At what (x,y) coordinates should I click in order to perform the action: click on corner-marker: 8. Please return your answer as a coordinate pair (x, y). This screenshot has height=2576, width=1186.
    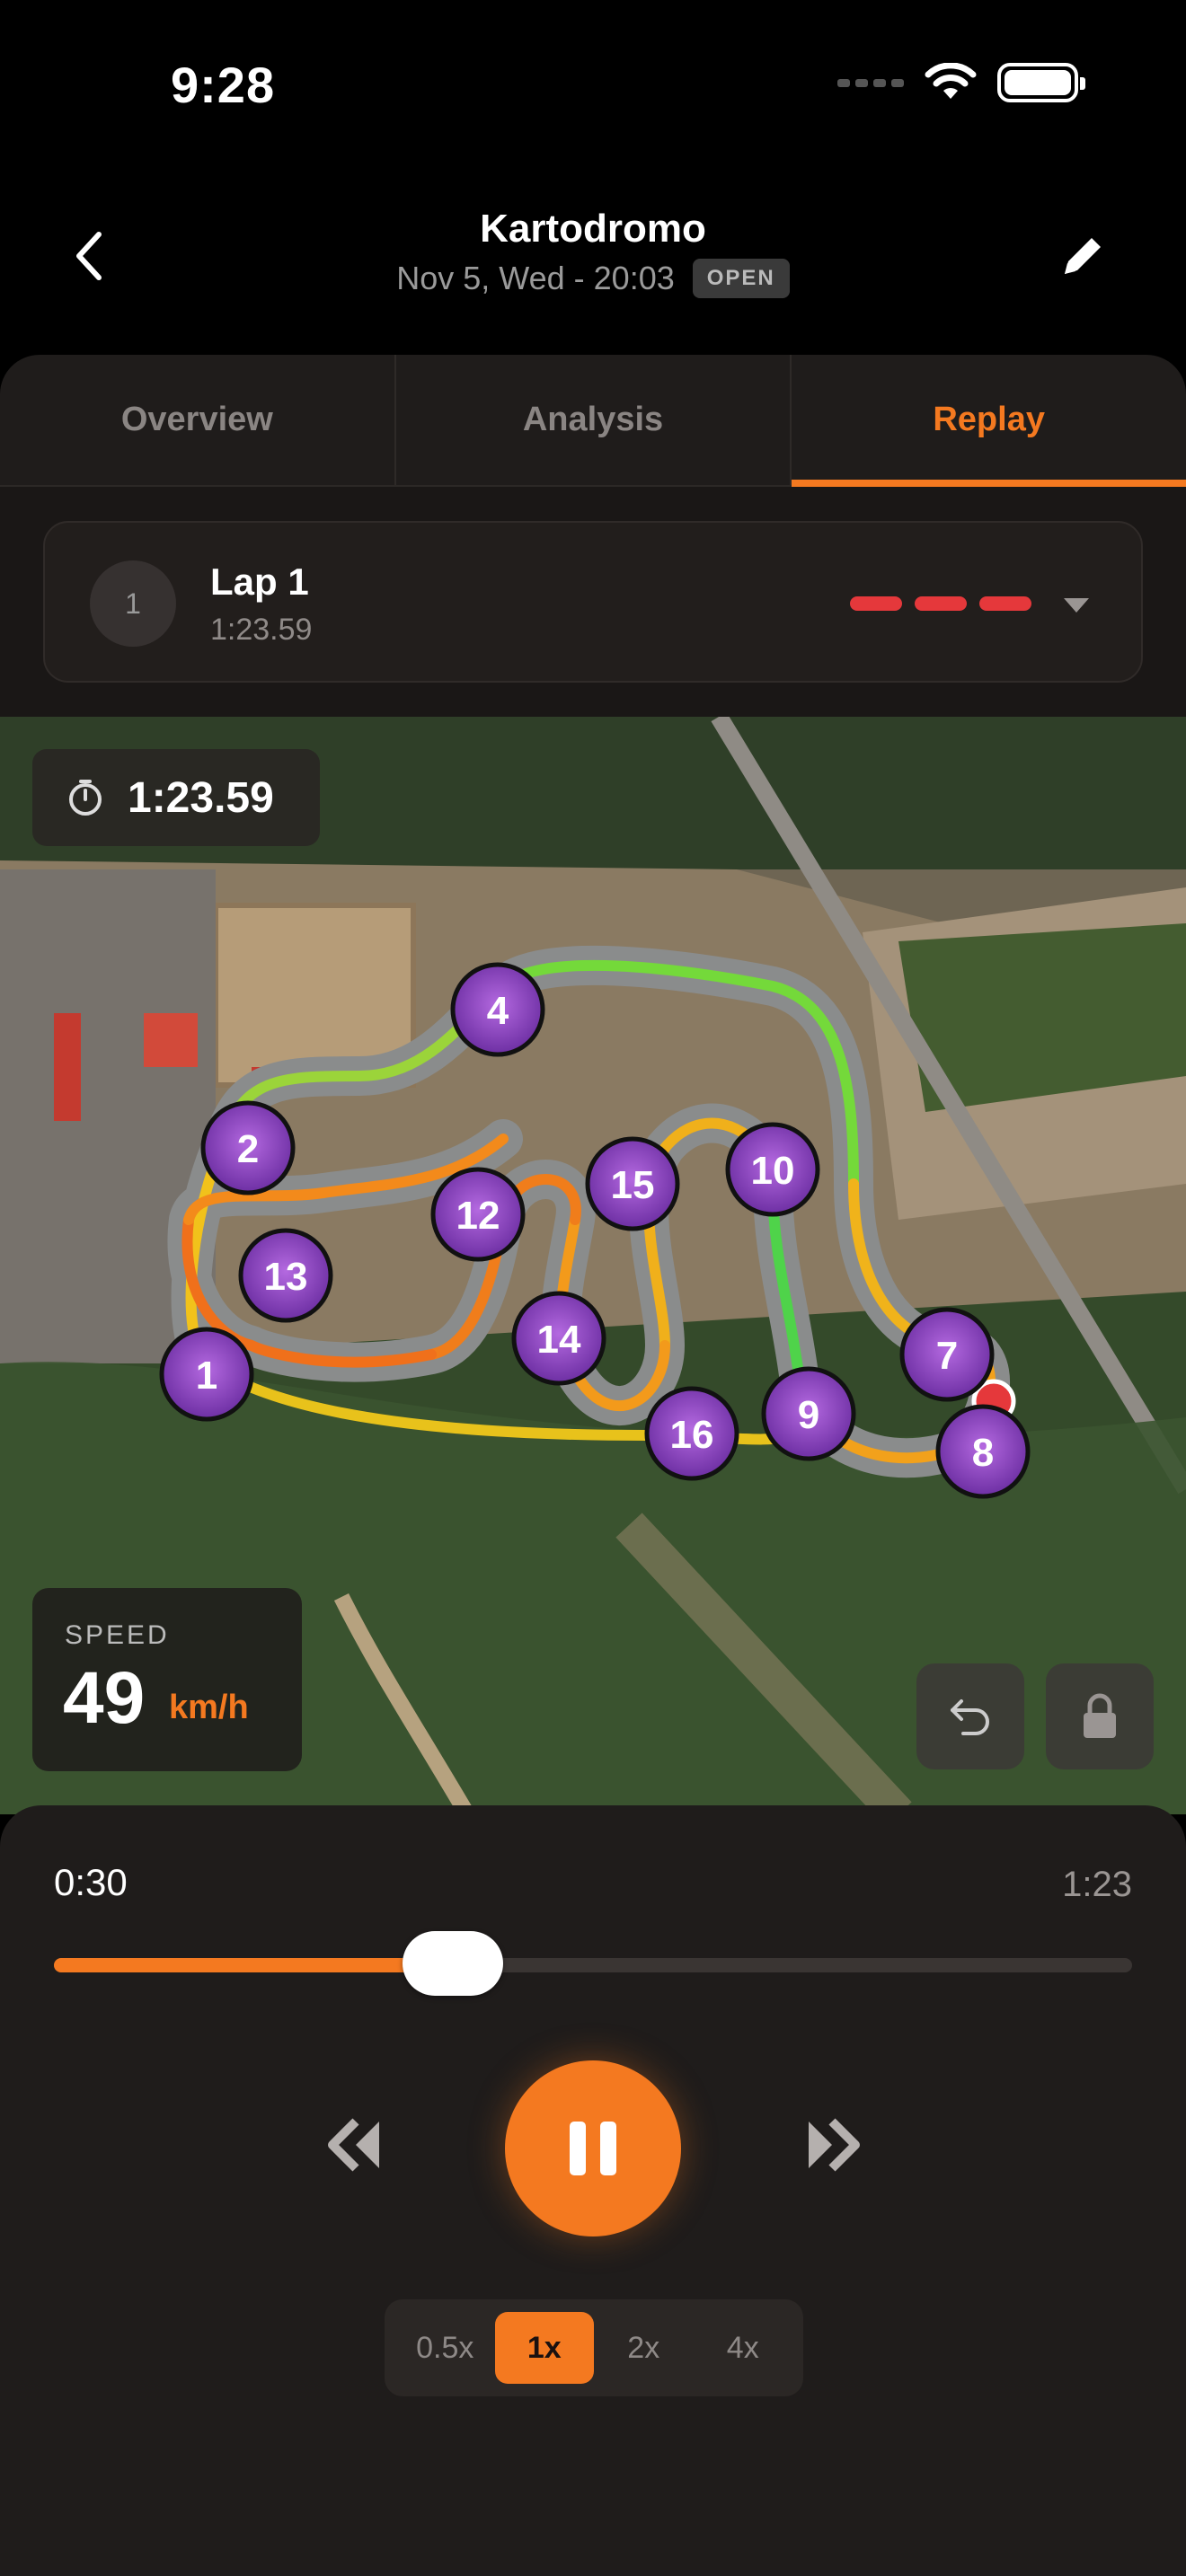
    Looking at the image, I should click on (983, 1451).